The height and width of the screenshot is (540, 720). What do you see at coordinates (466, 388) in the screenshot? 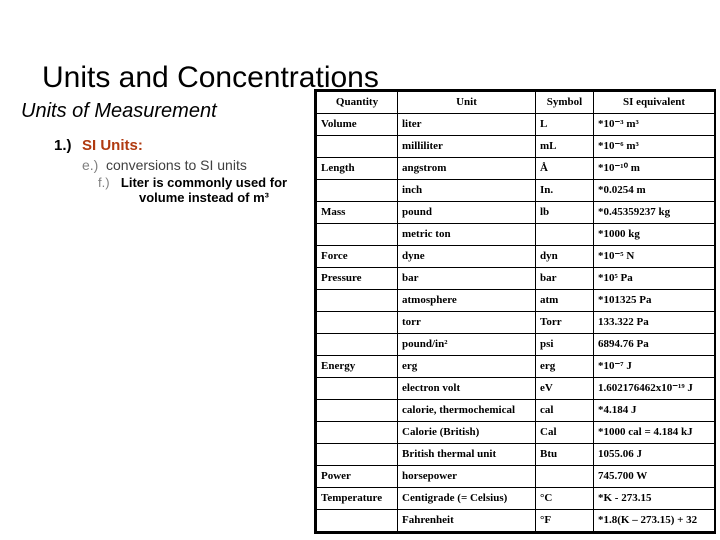
I see `cell-unit: electron volt` at bounding box center [466, 388].